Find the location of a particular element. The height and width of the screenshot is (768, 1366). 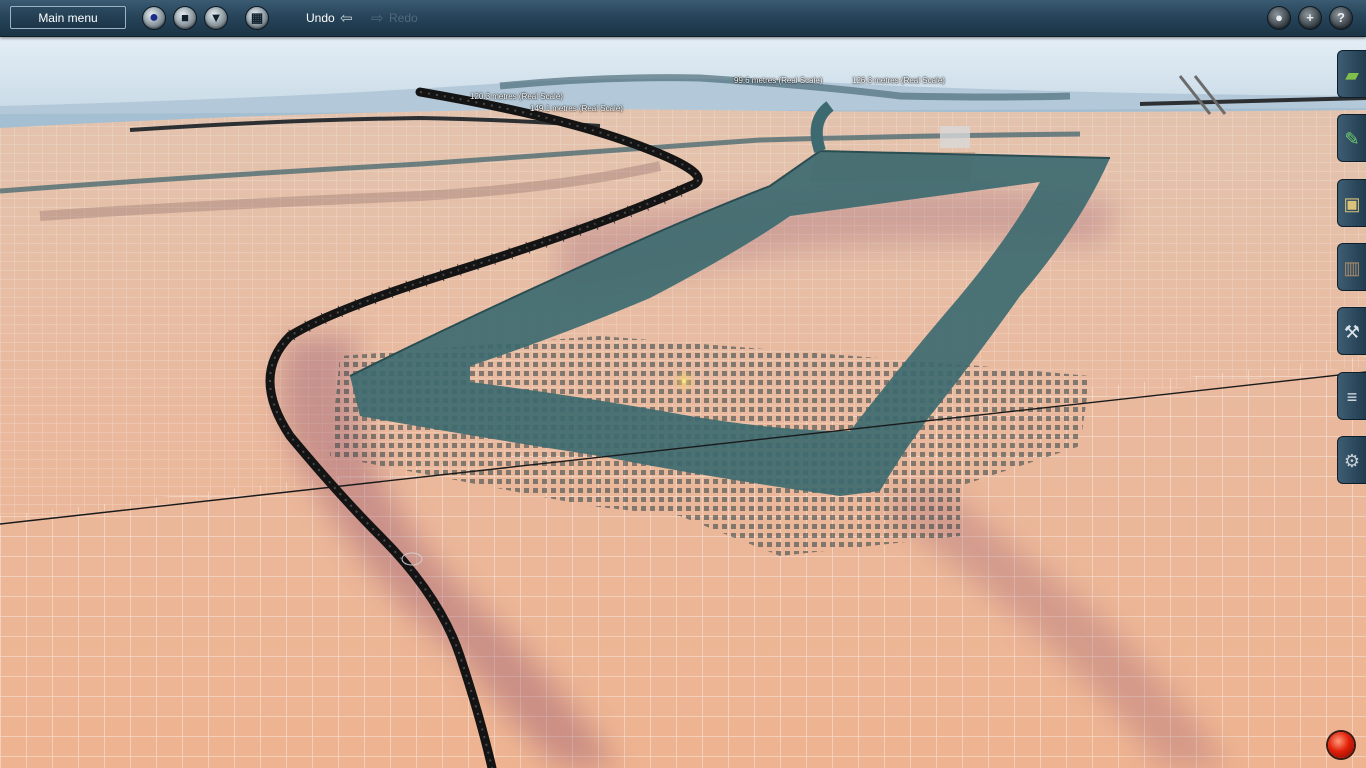

camera-icon: ● is located at coordinates (1279, 17).